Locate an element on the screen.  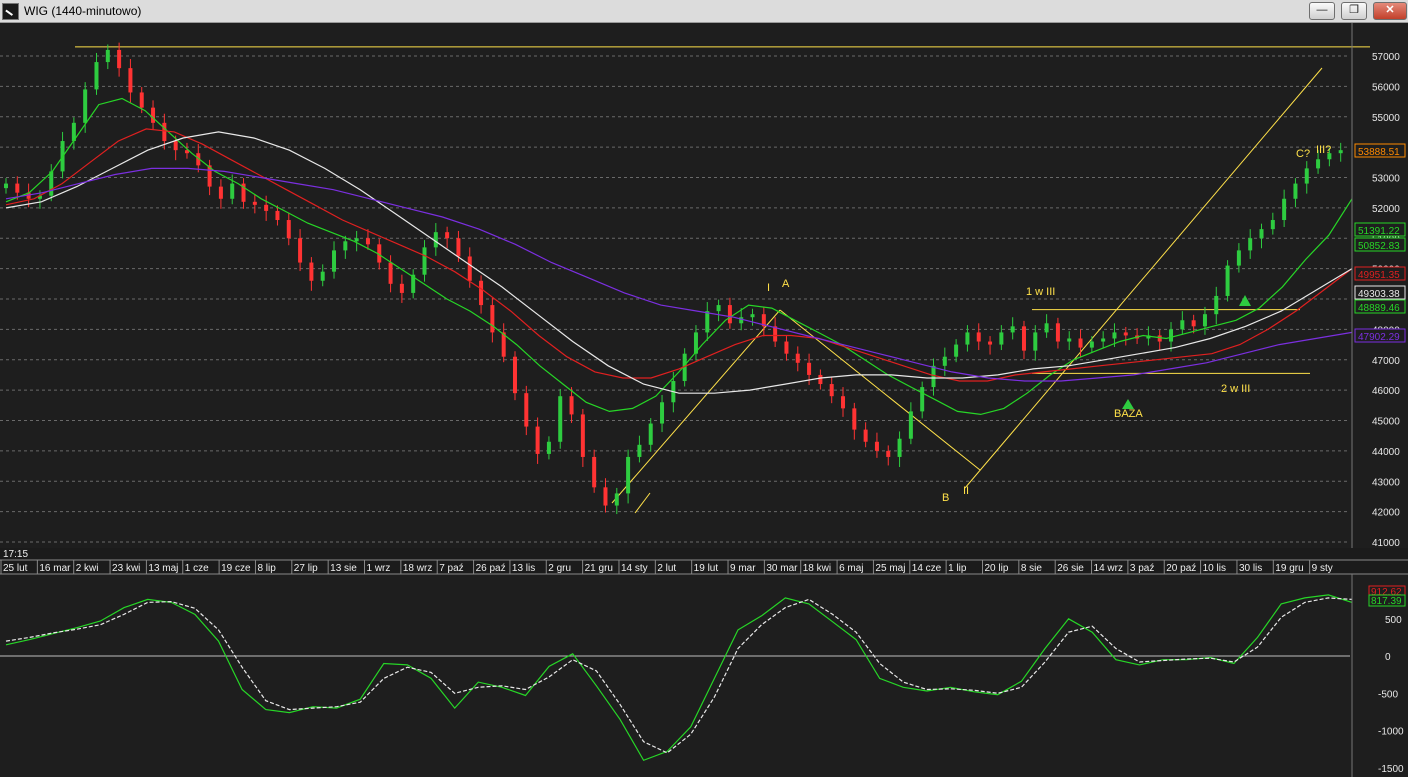
date-tick-label: 27 lip is located at coordinates (306, 568).